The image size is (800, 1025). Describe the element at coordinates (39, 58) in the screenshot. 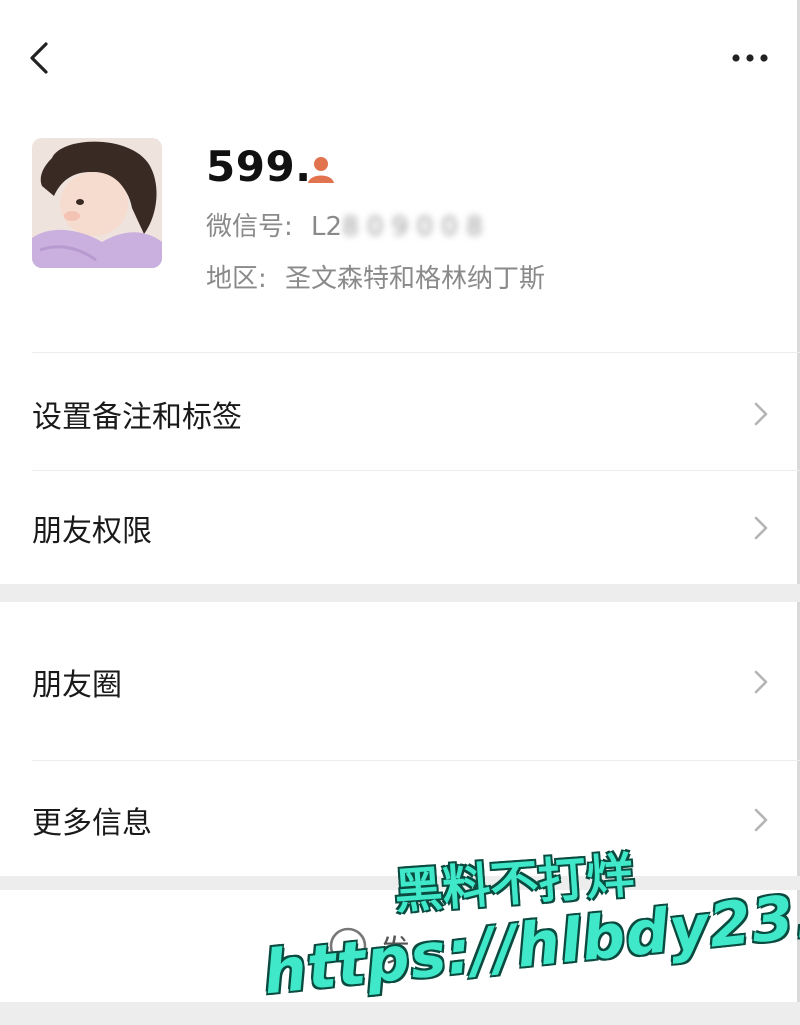

I see `chevron-left-icon` at that location.